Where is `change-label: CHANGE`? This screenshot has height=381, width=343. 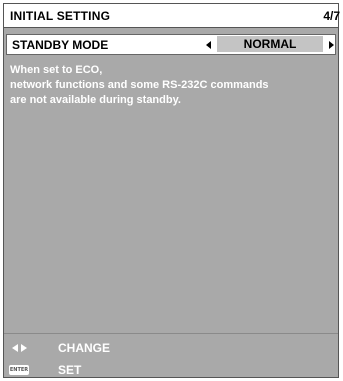 change-label: CHANGE is located at coordinates (84, 348).